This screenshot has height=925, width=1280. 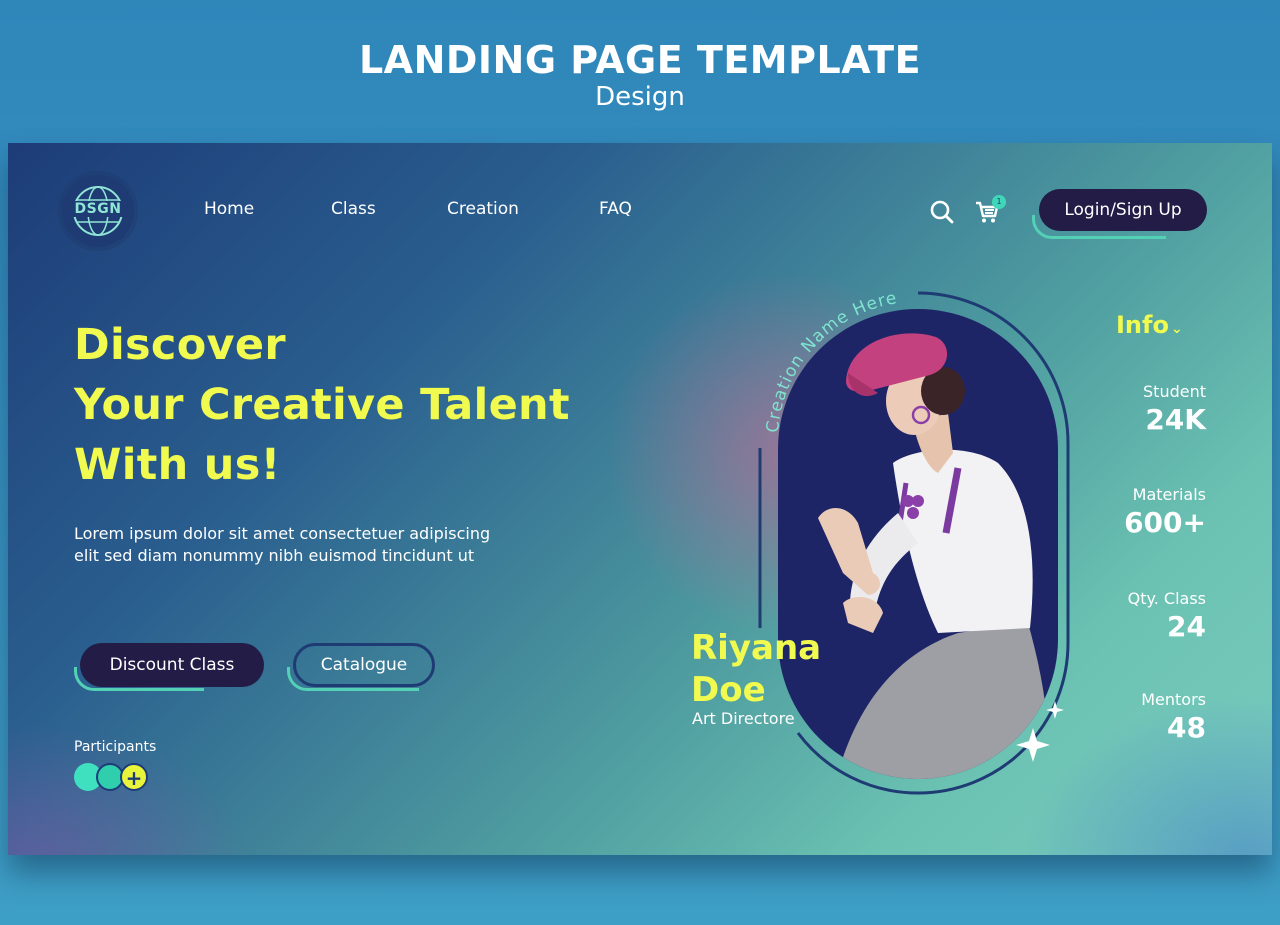 I want to click on page-subtitle: Design, so click(x=640, y=97).